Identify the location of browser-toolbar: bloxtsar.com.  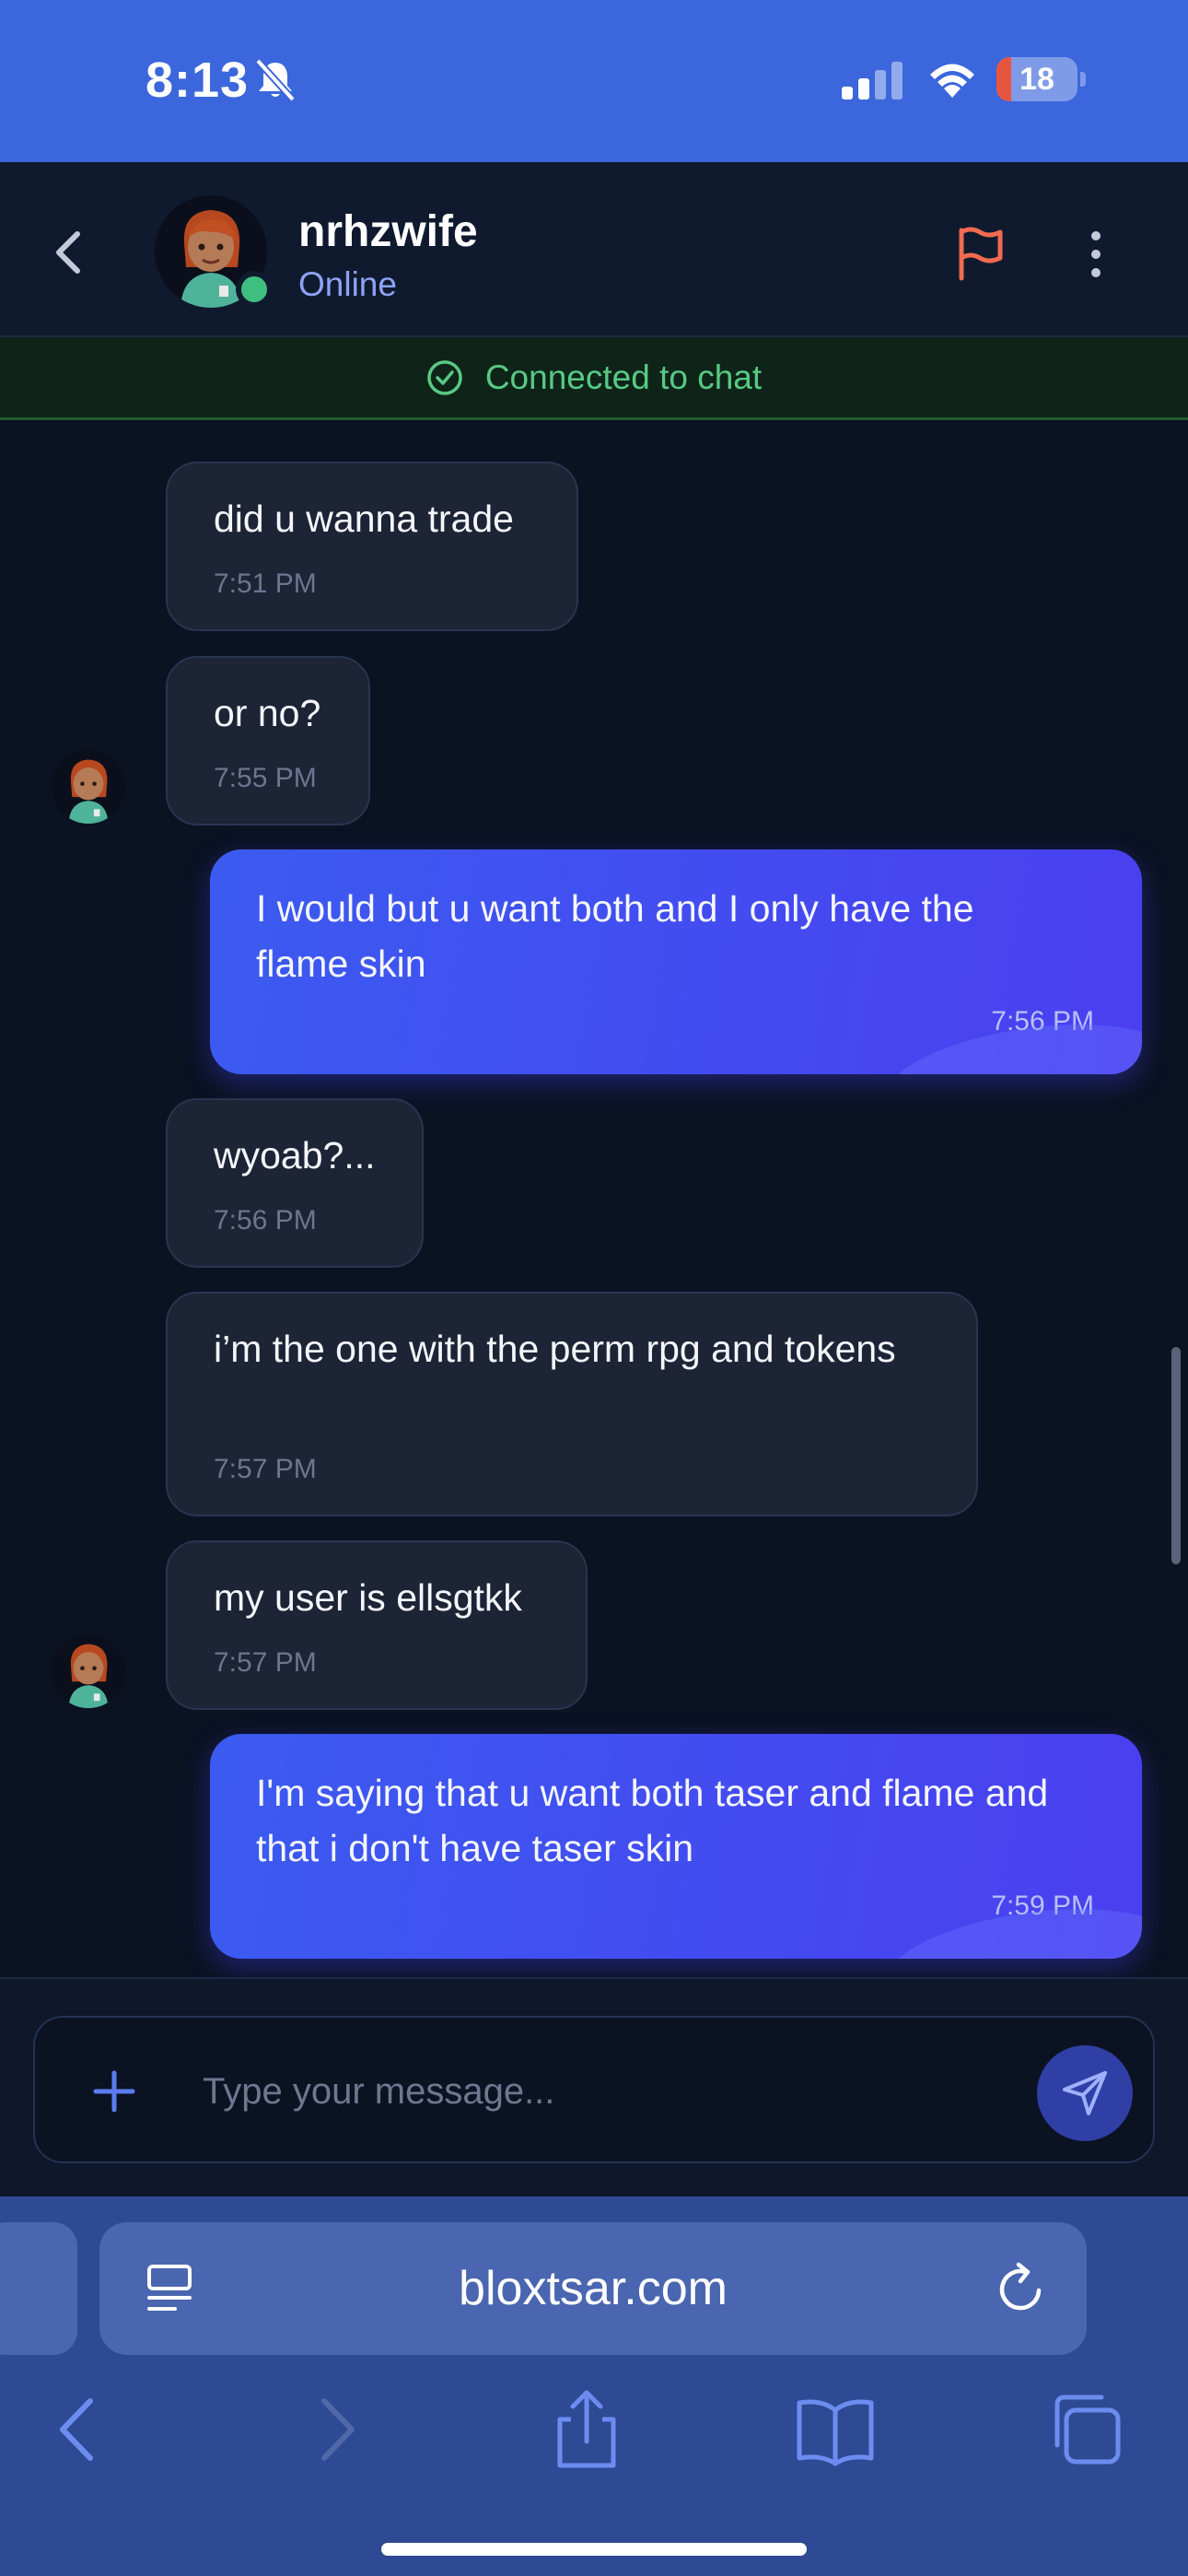
(594, 2386).